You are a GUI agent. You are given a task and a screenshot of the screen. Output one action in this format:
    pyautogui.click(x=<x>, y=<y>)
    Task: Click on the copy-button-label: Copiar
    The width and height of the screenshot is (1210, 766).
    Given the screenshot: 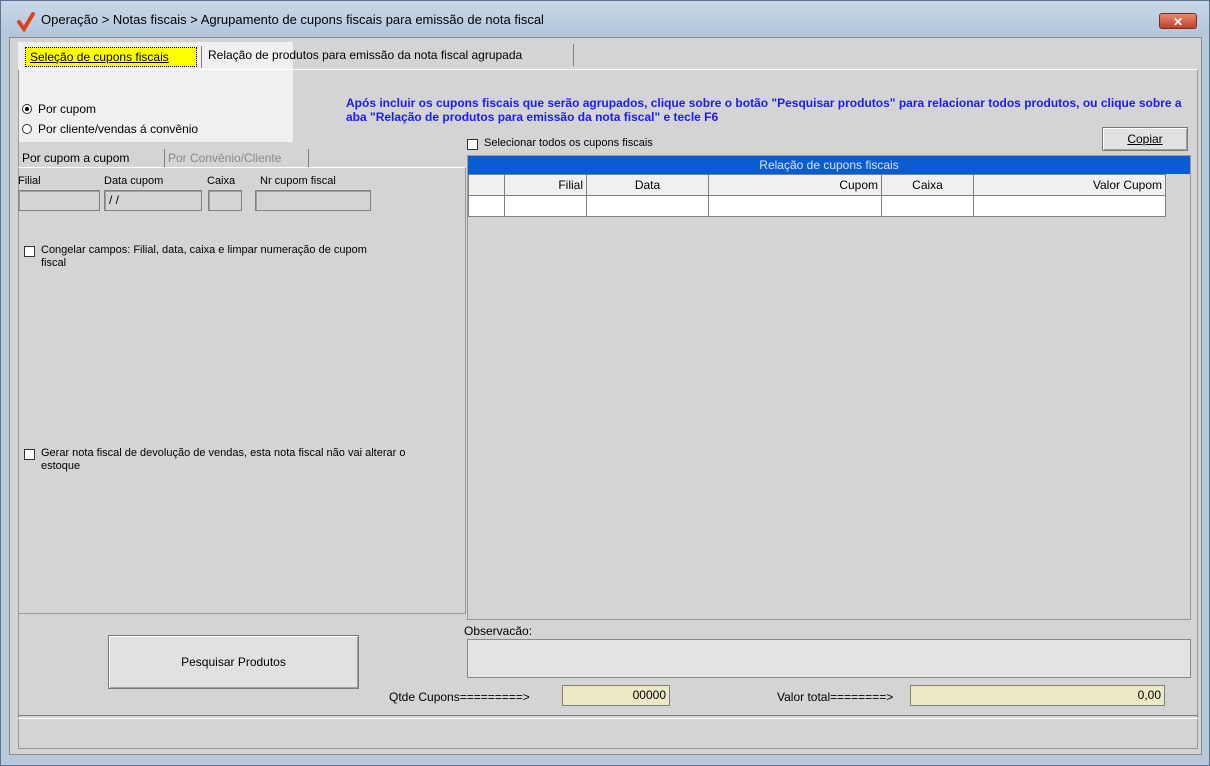 What is the action you would take?
    pyautogui.click(x=1145, y=139)
    